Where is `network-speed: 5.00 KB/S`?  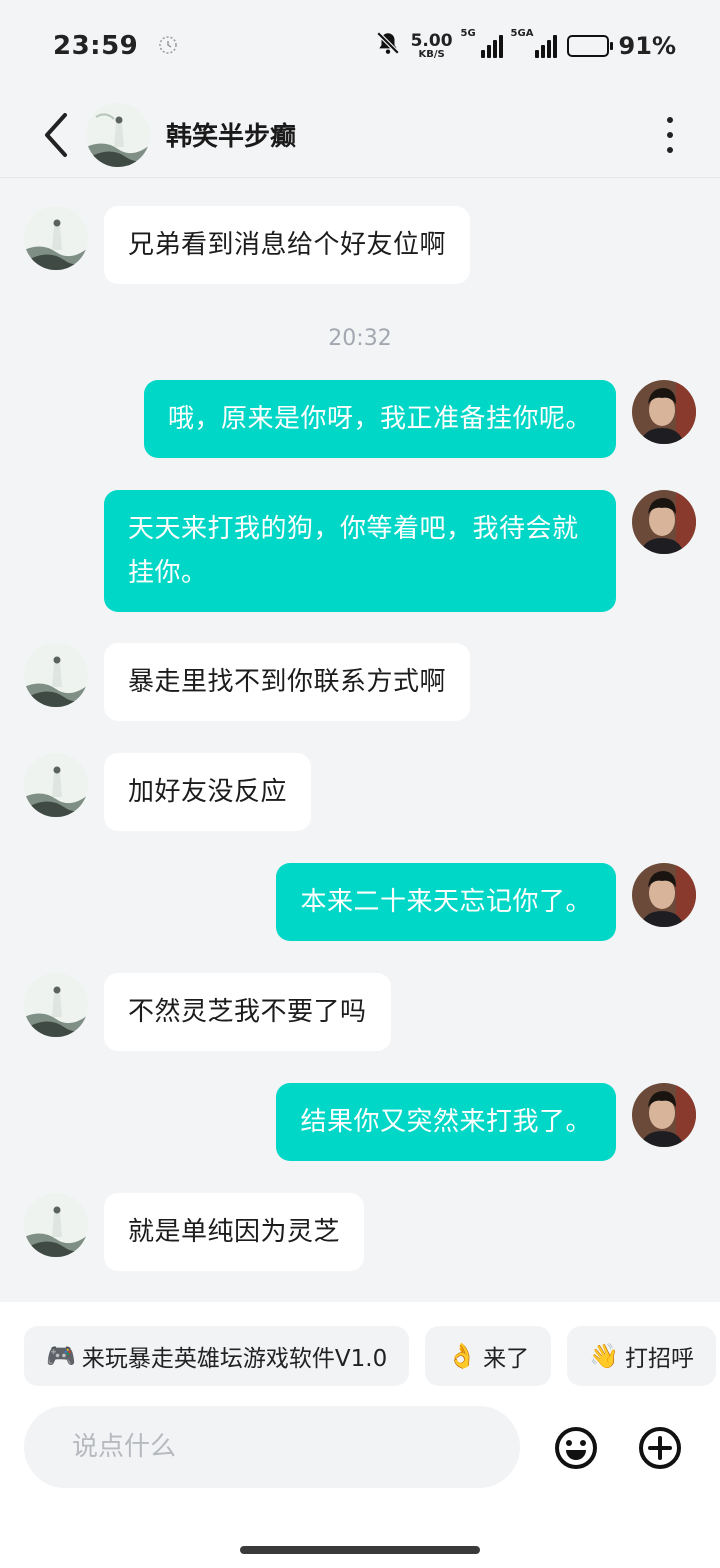
network-speed: 5.00 KB/S is located at coordinates (431, 45).